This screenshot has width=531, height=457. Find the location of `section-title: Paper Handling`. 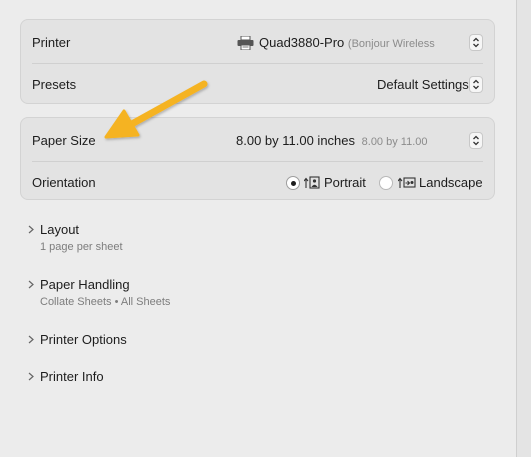

section-title: Paper Handling is located at coordinates (85, 284).